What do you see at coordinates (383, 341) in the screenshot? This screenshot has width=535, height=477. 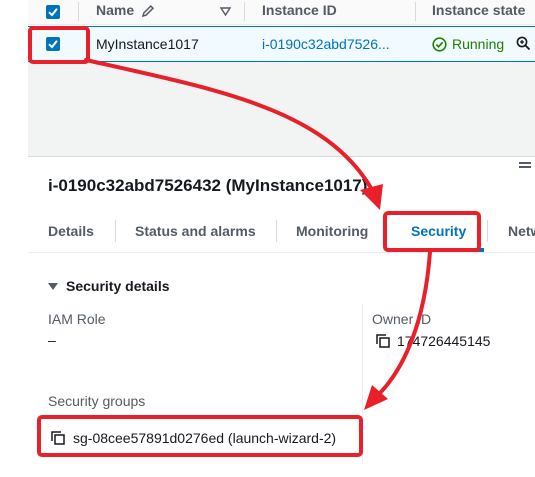 I see `copy-icon` at bounding box center [383, 341].